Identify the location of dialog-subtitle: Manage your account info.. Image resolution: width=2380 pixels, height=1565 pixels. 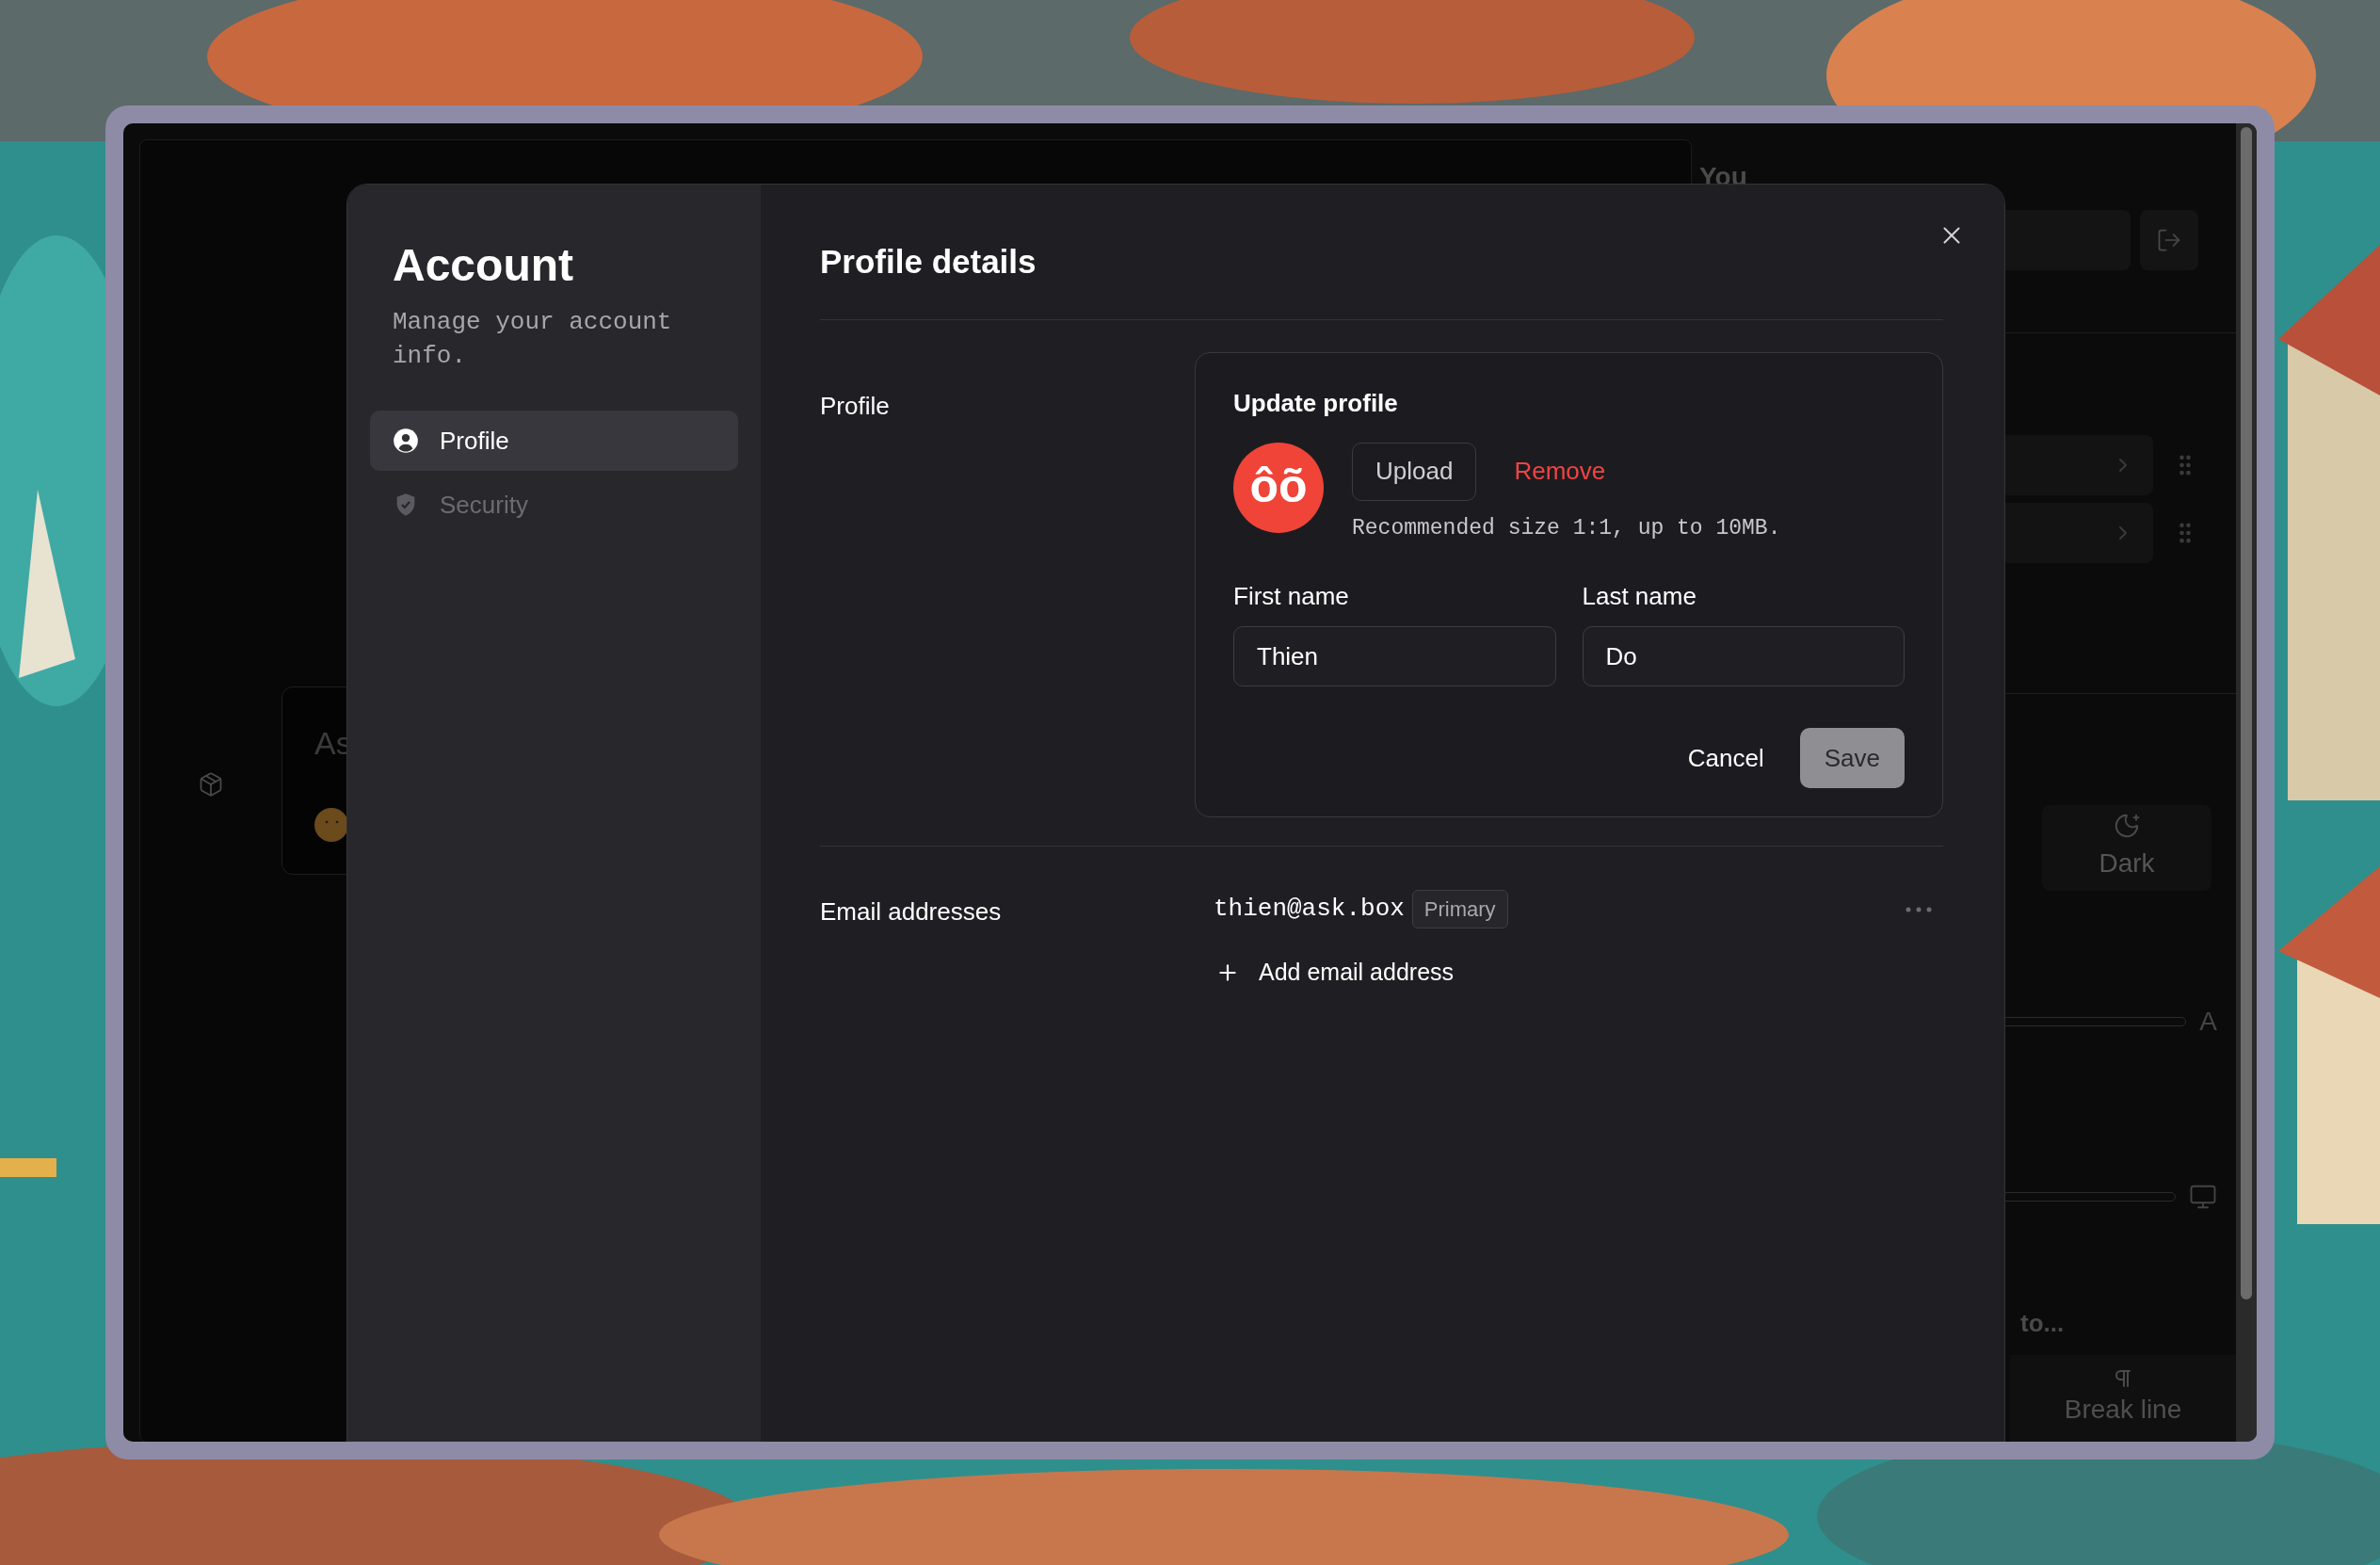
(532, 339).